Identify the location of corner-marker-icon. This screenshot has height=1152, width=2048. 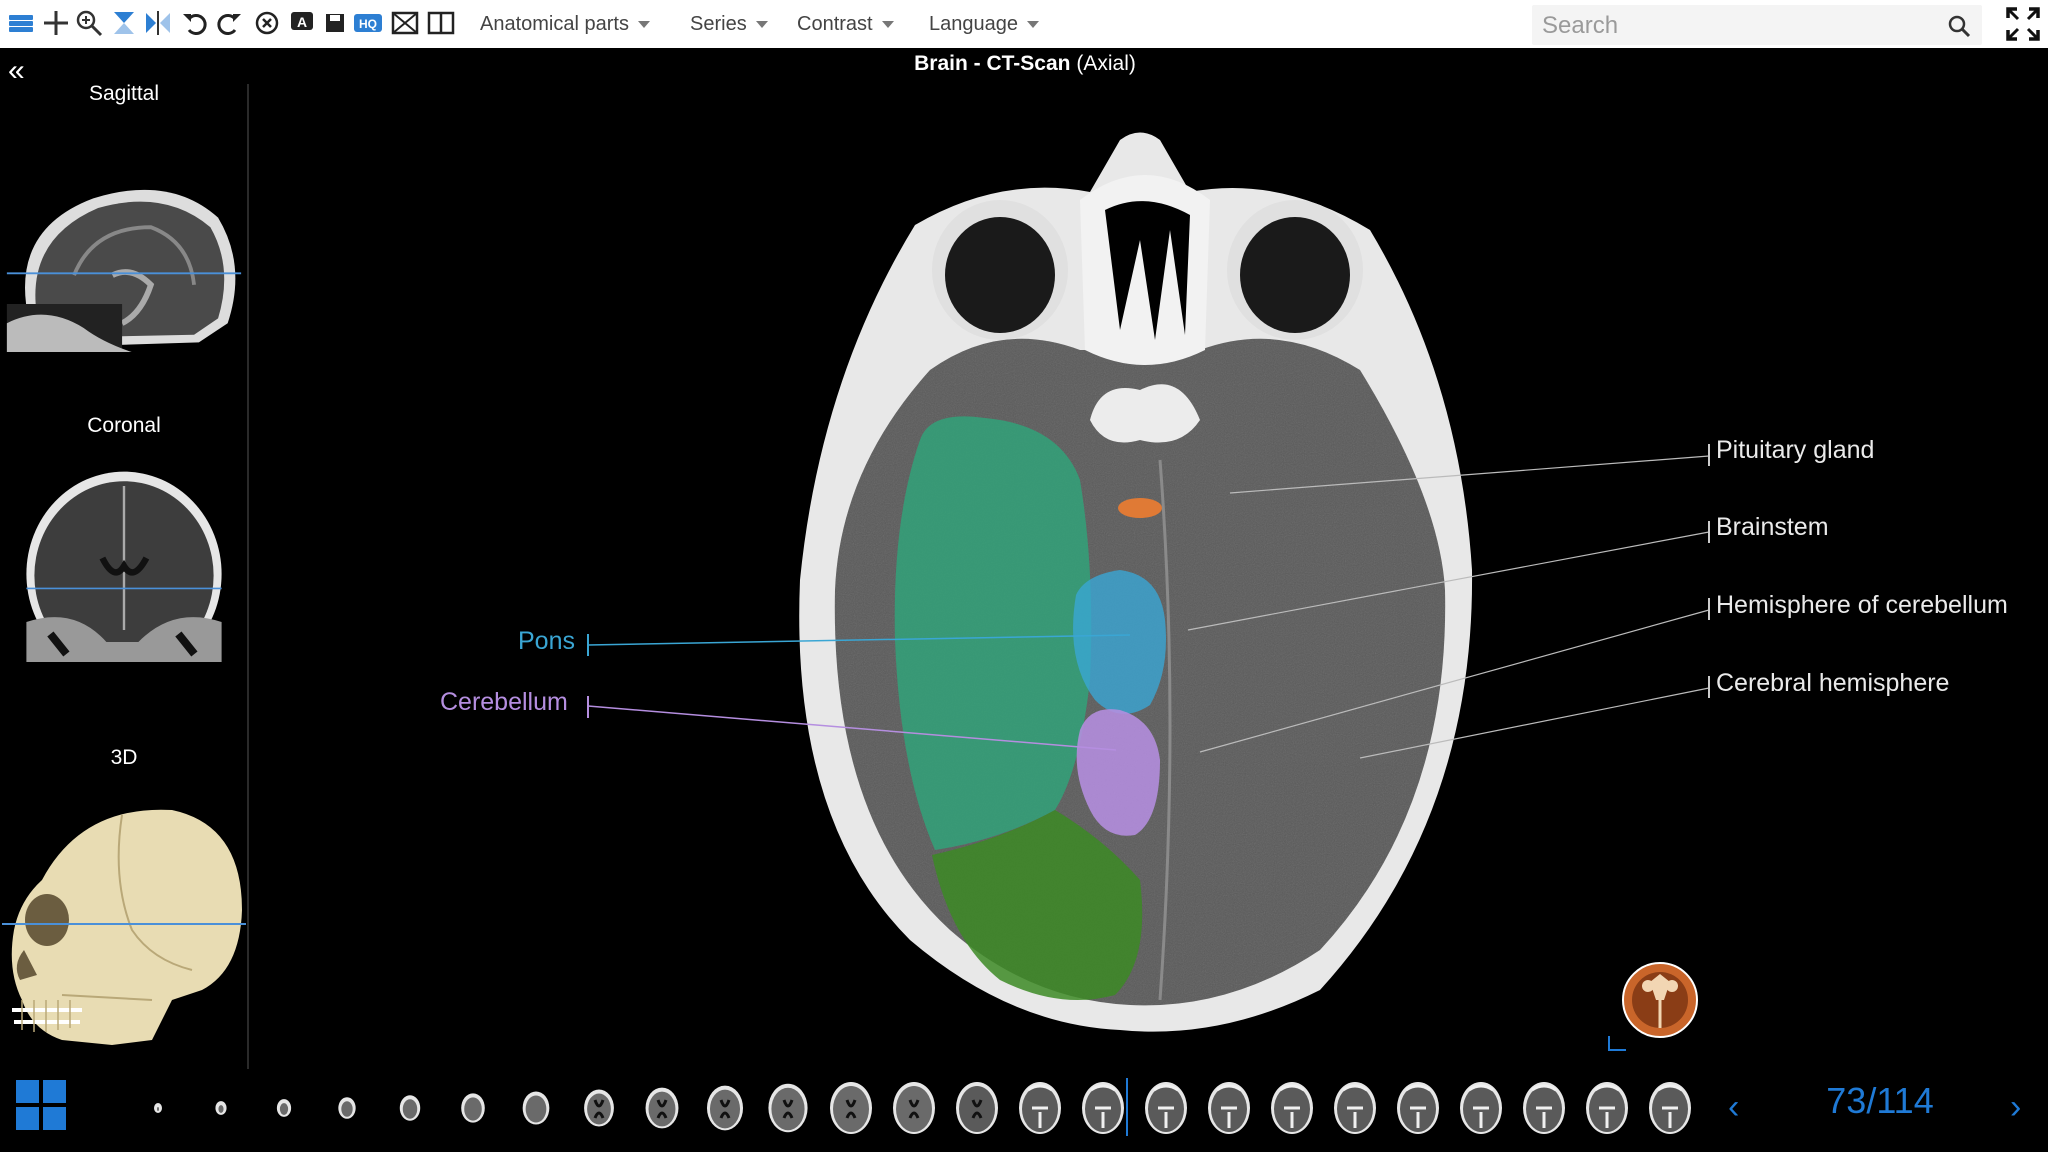
(1617, 1043).